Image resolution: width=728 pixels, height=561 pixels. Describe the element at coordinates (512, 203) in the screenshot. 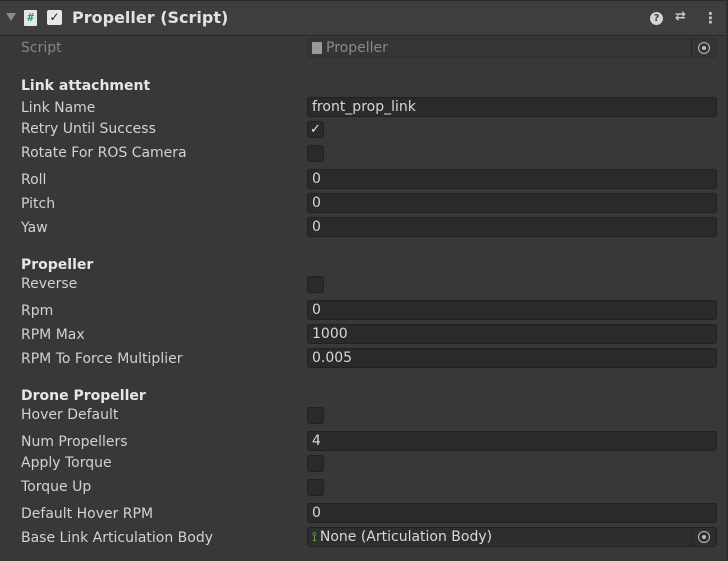

I see `pitch-field: 0` at that location.